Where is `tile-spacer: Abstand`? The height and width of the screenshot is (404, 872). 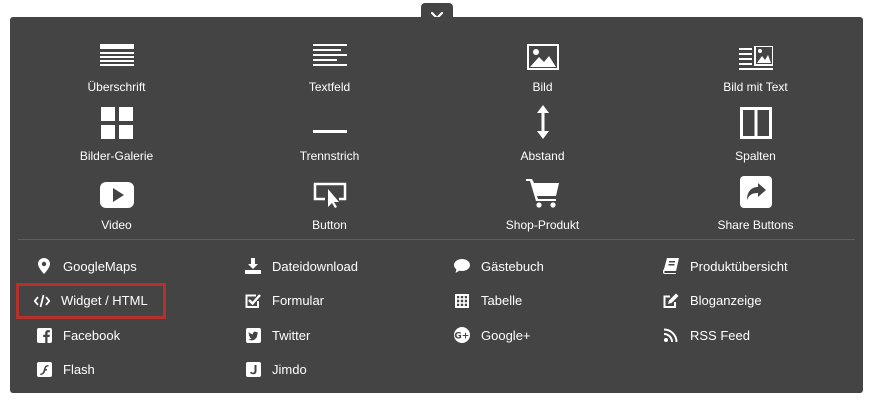
tile-spacer: Abstand is located at coordinates (542, 135).